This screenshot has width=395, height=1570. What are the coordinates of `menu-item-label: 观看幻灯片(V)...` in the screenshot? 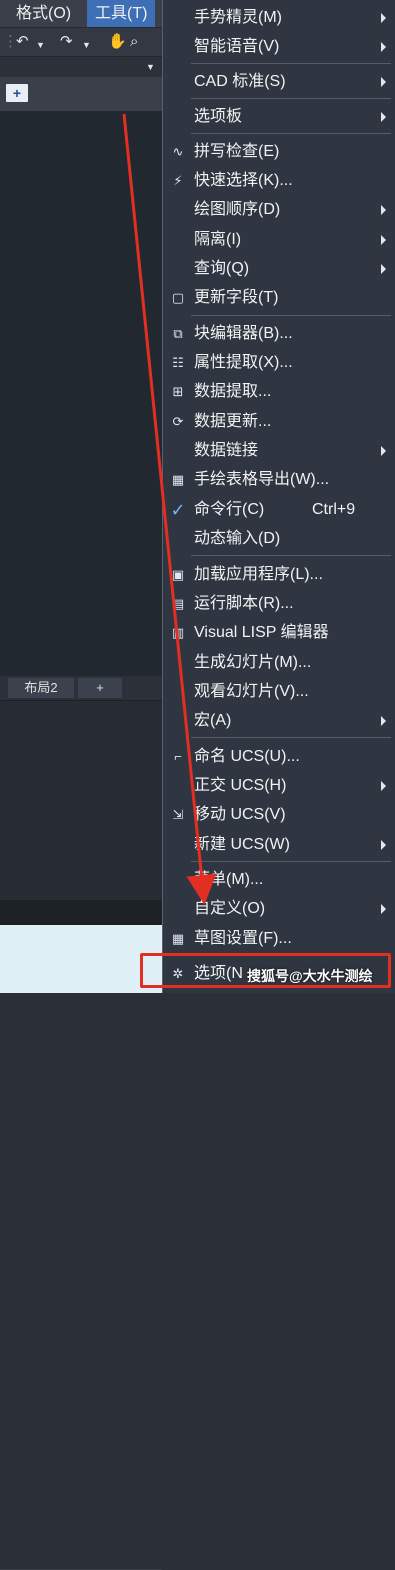 It's located at (251, 691).